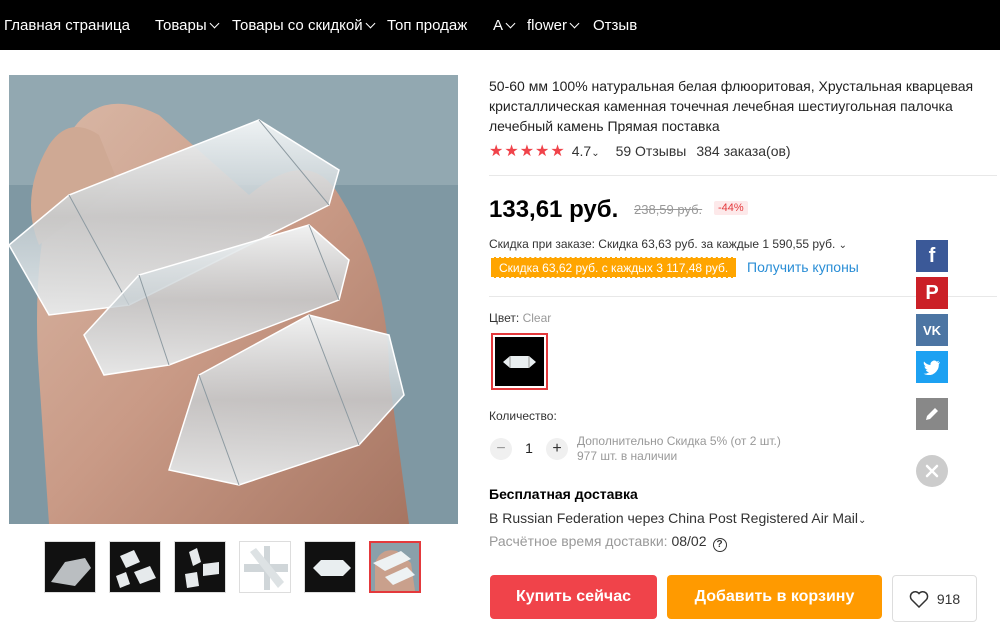  Describe the element at coordinates (668, 209) in the screenshot. I see `original-price: 238,59 руб.` at that location.